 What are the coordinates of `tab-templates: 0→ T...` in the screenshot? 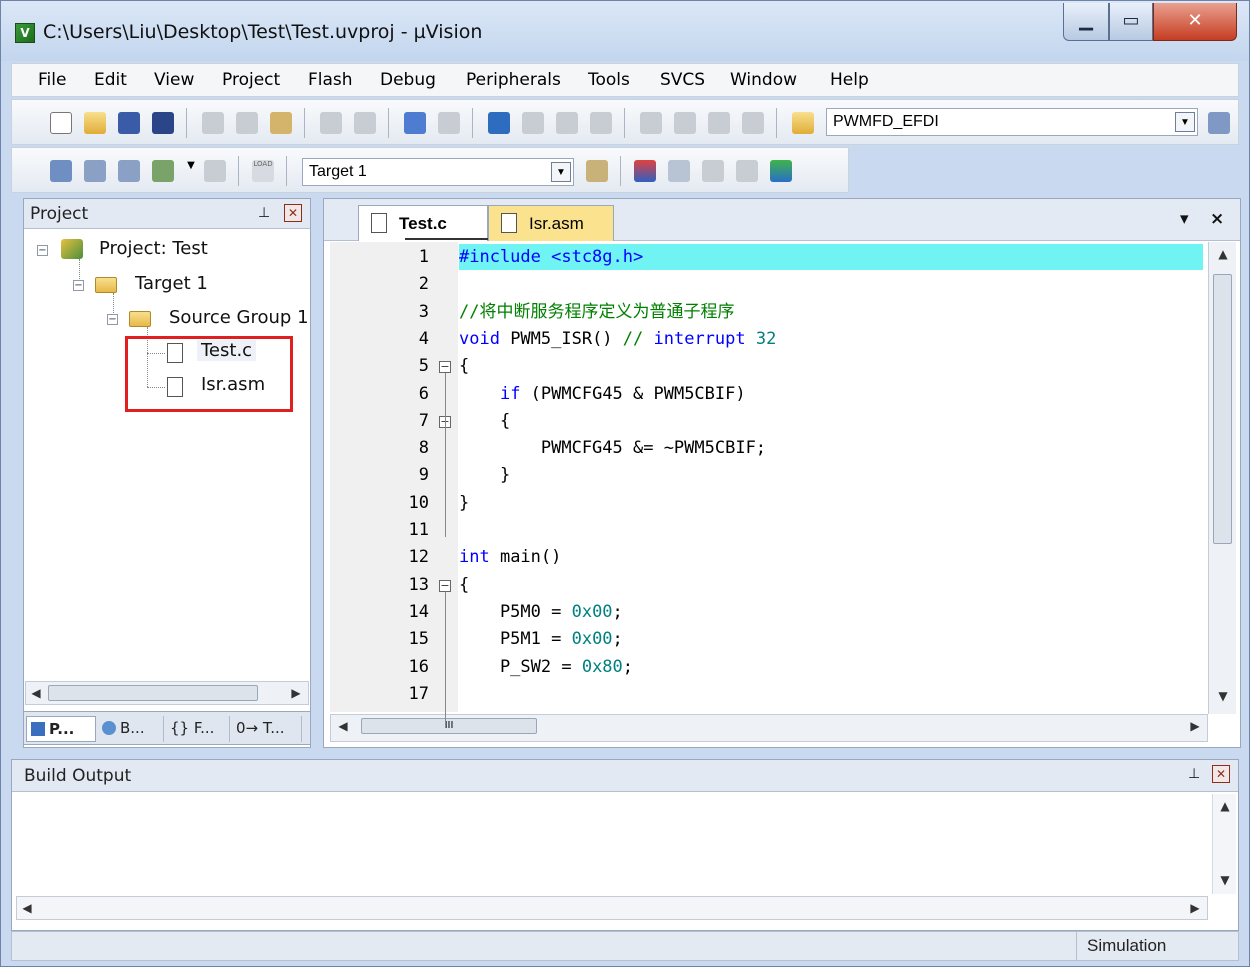 It's located at (267, 729).